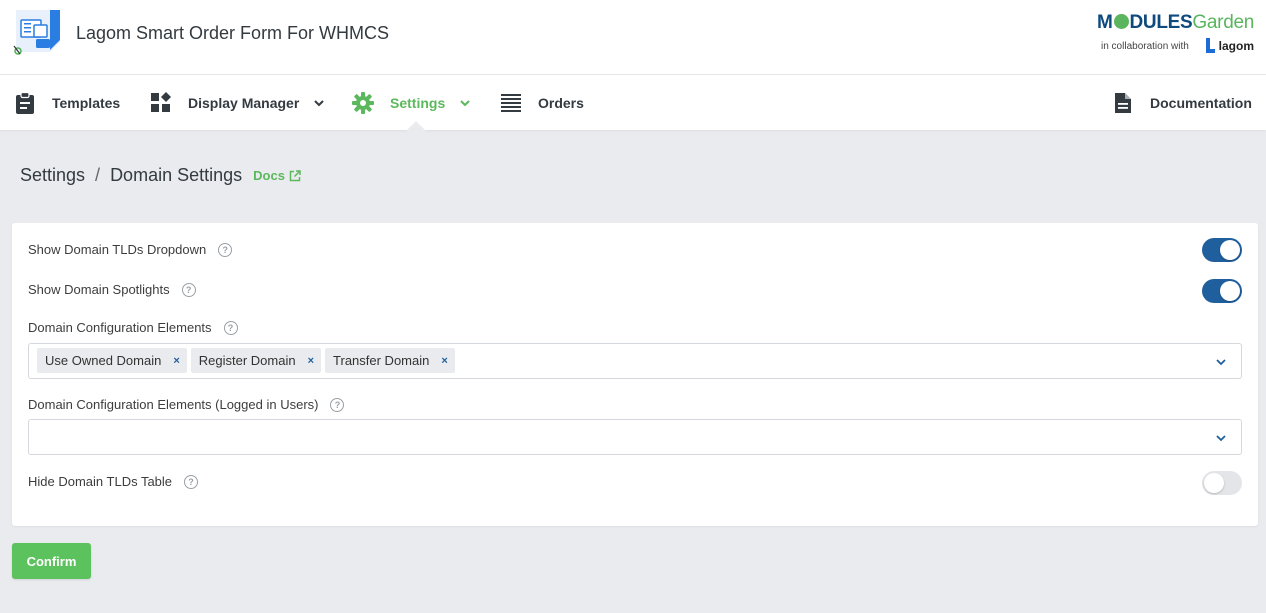 Image resolution: width=1266 pixels, height=613 pixels. I want to click on tag-label: Use Owned Domain, so click(103, 360).